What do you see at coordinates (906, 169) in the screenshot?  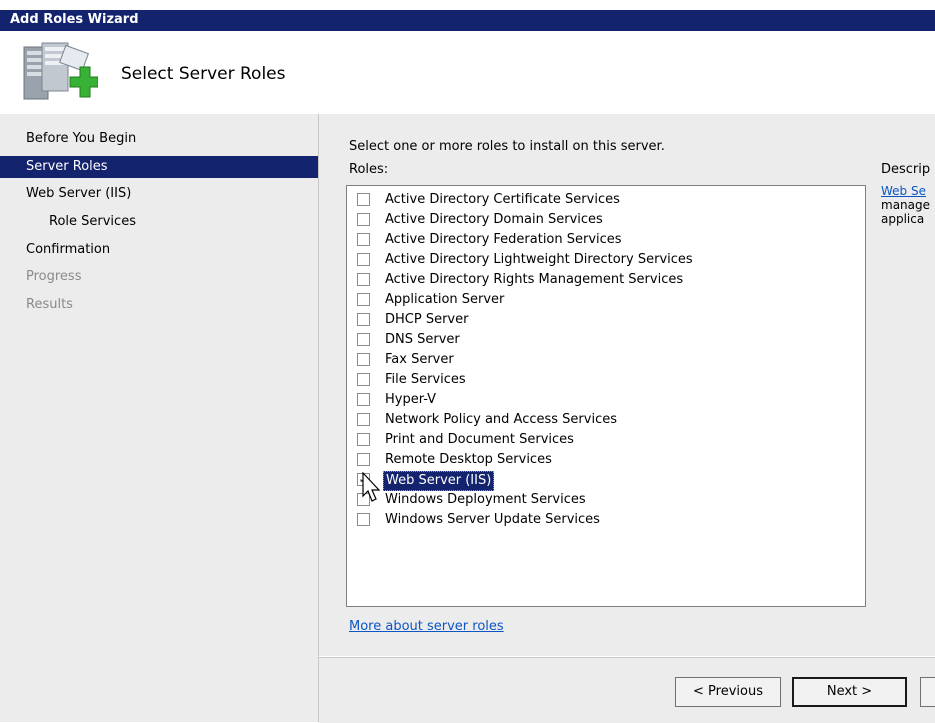 I see `description-label: Descrip` at bounding box center [906, 169].